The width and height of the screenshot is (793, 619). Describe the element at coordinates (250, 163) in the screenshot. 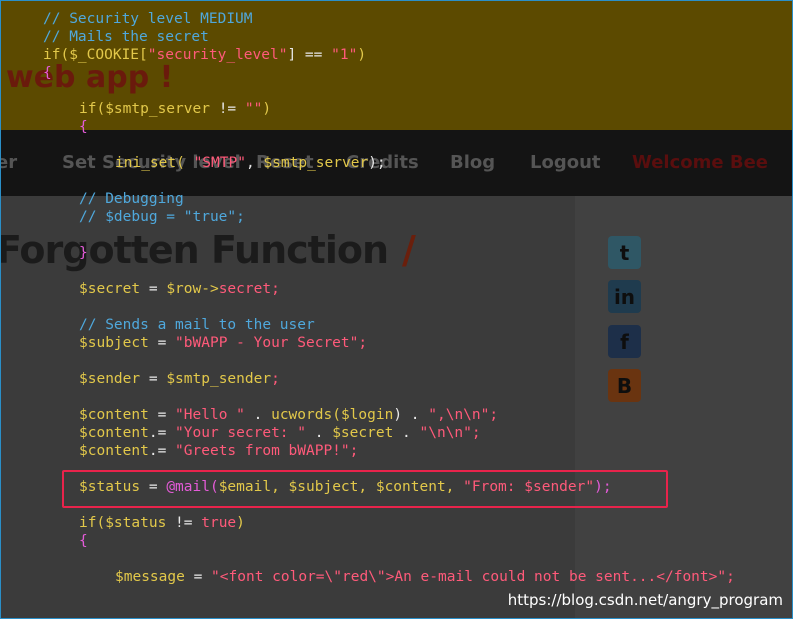

I see `code-line: ini_set( "SMTP", $smtp_server);` at that location.